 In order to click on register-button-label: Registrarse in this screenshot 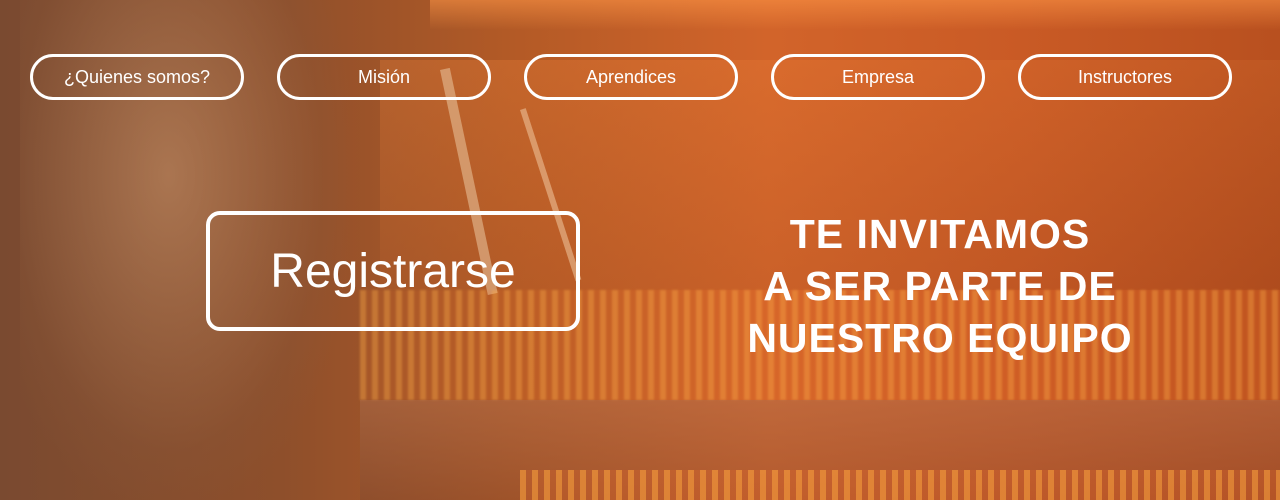, I will do `click(393, 271)`.